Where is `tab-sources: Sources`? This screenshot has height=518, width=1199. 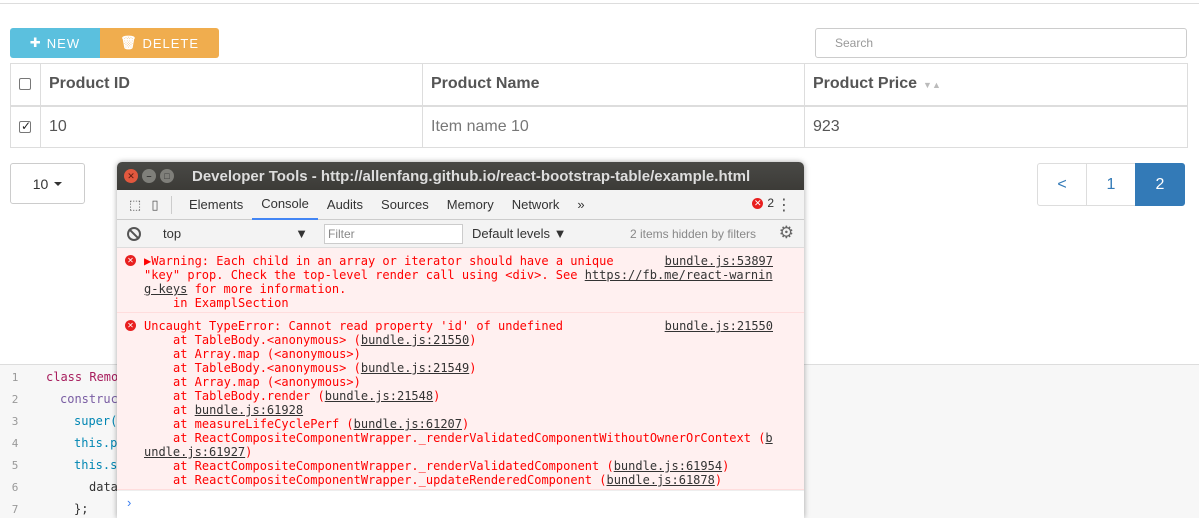
tab-sources: Sources is located at coordinates (405, 205).